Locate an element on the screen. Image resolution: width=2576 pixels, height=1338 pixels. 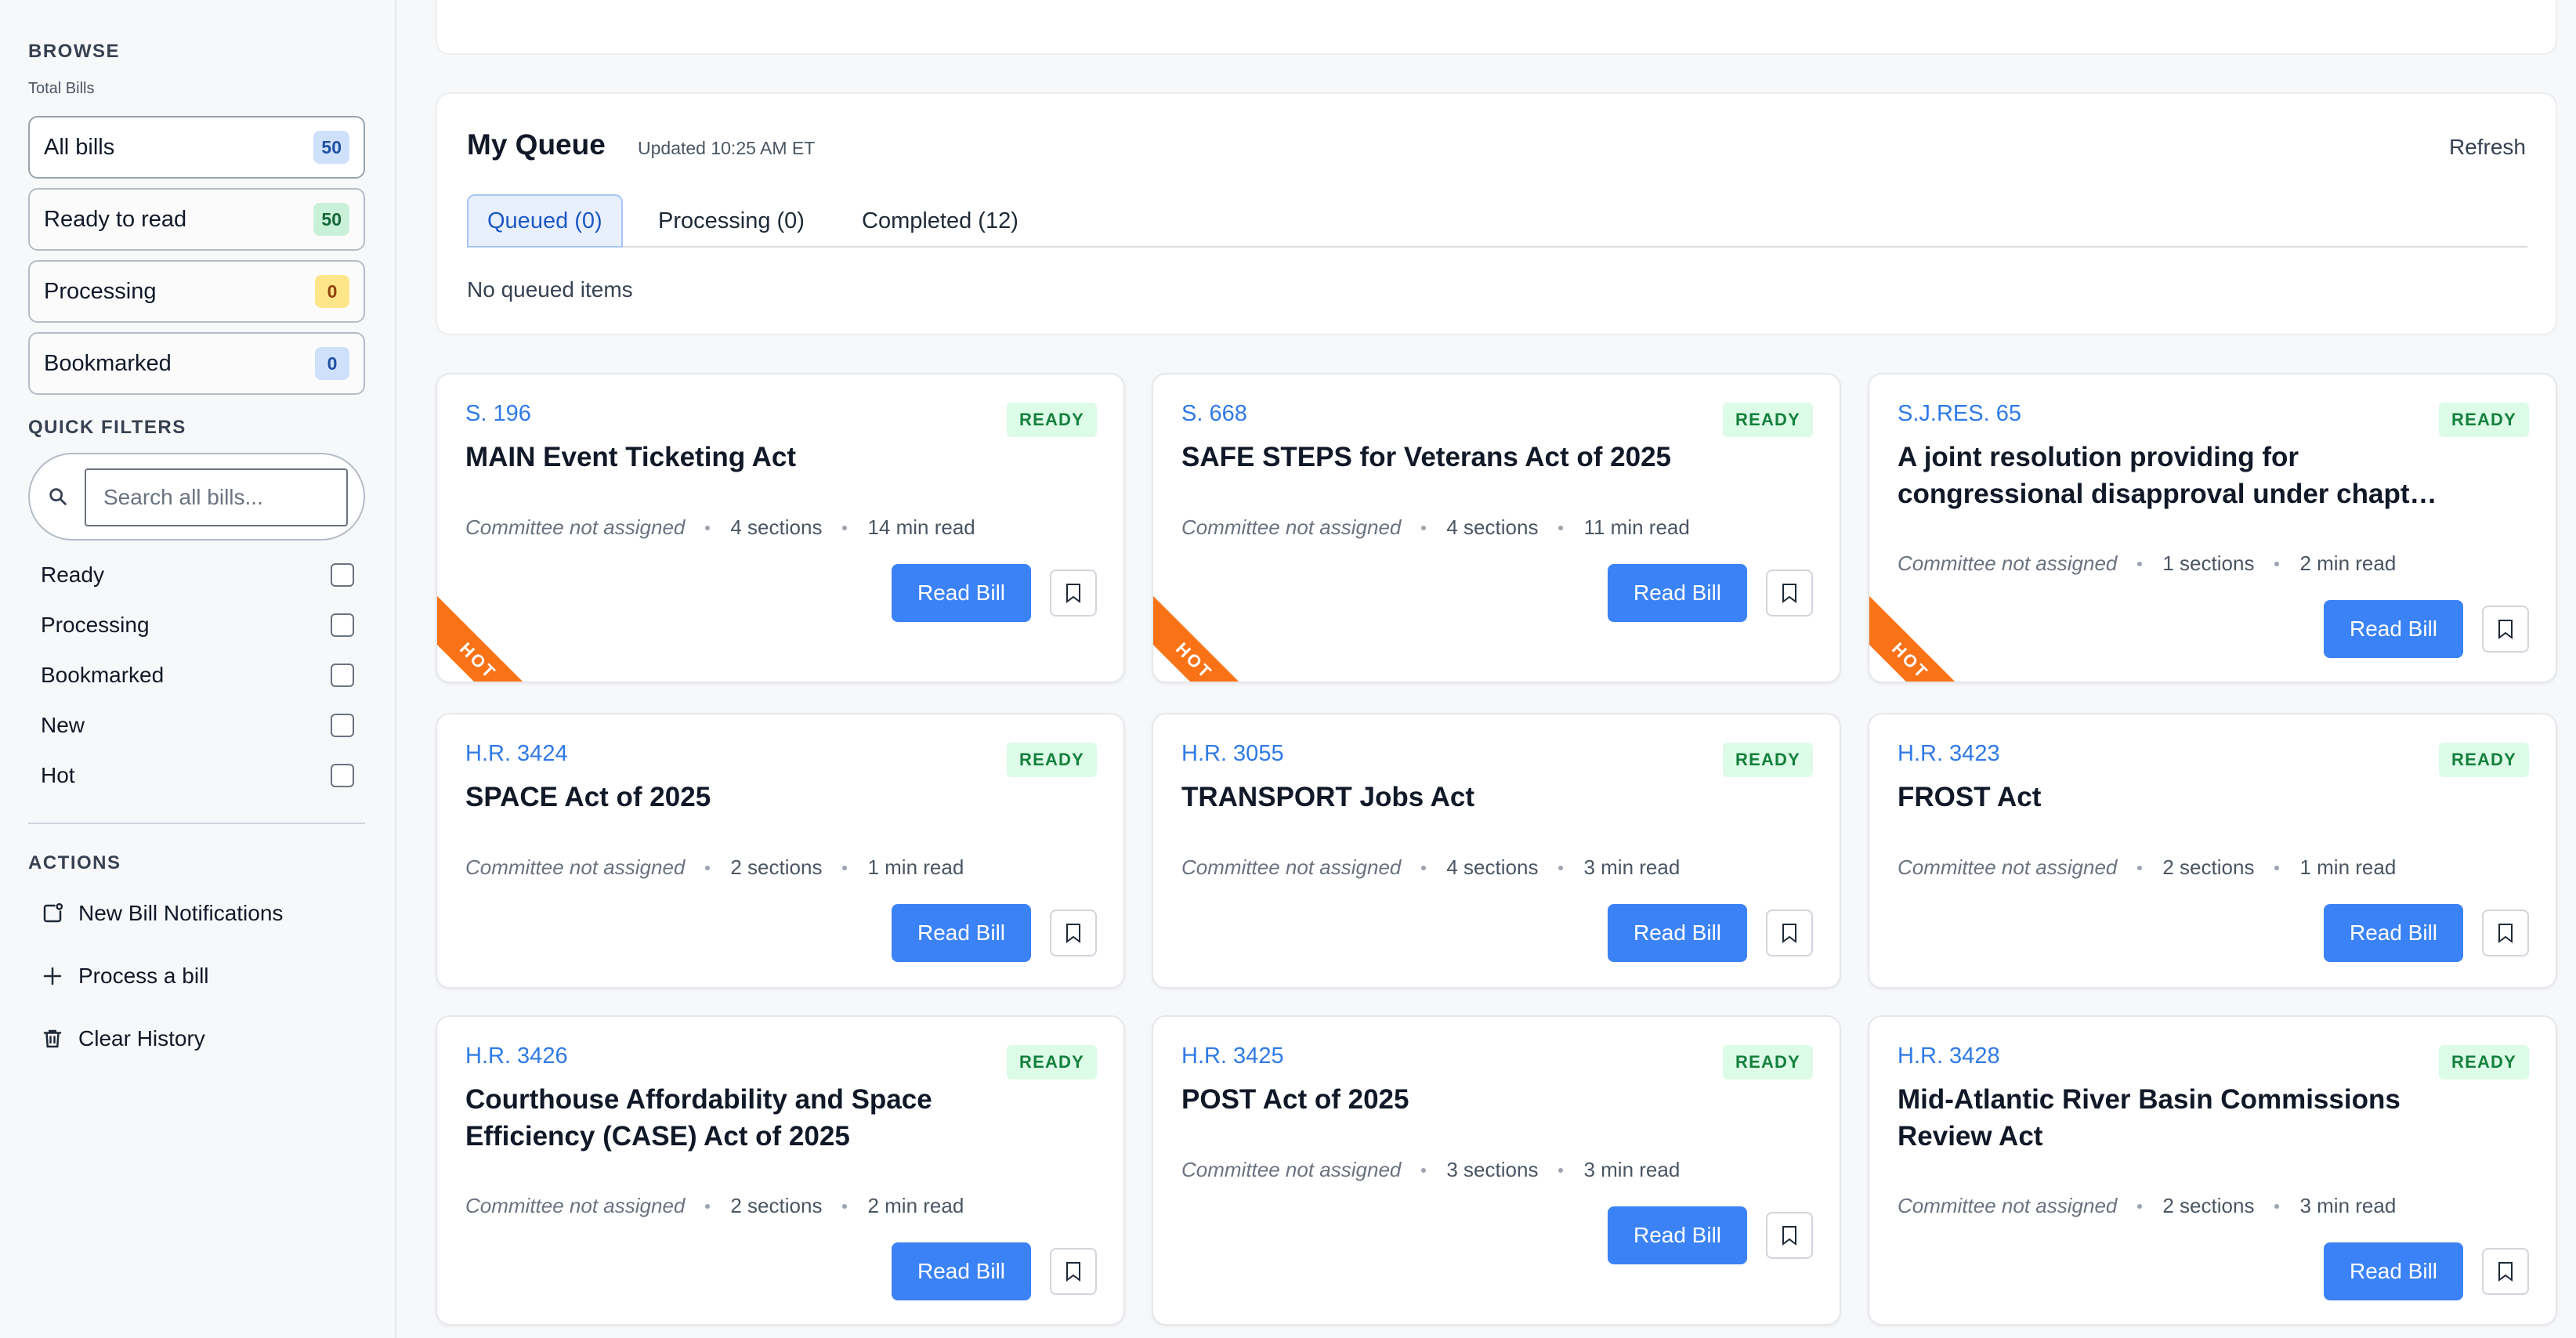
bill-id-link: S.J.RES. 65 is located at coordinates (1960, 414).